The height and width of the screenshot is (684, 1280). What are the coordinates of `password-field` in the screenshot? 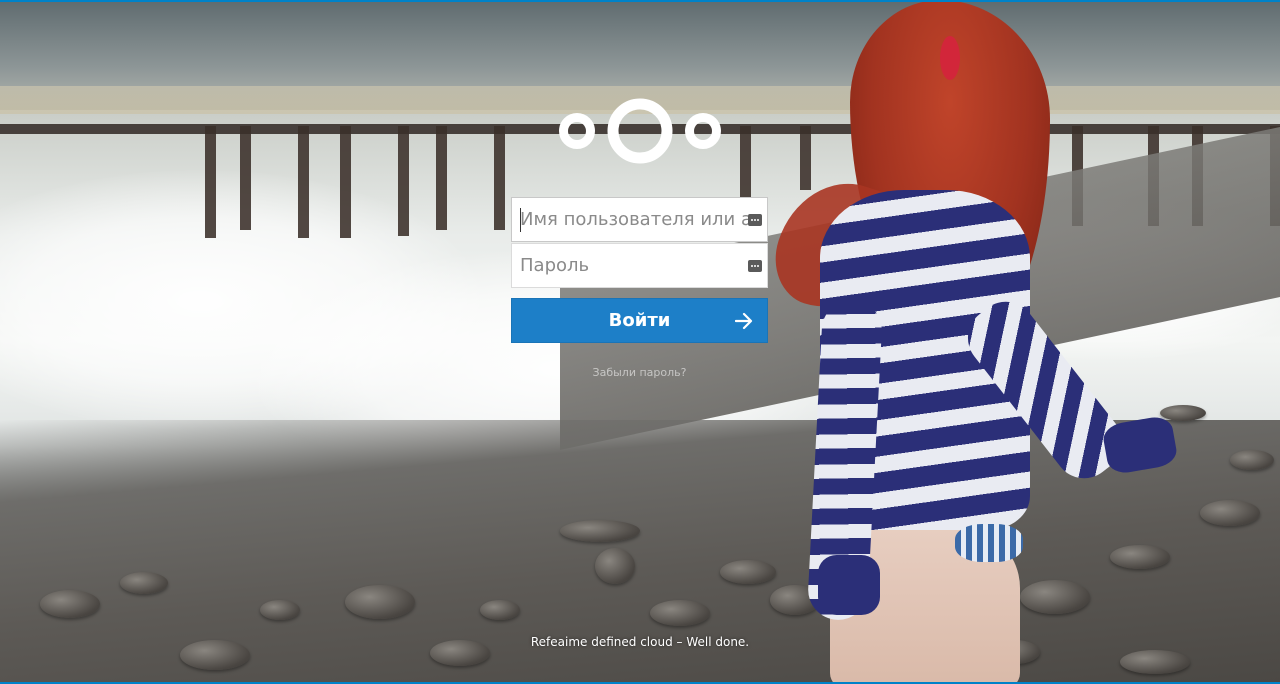 It's located at (639, 265).